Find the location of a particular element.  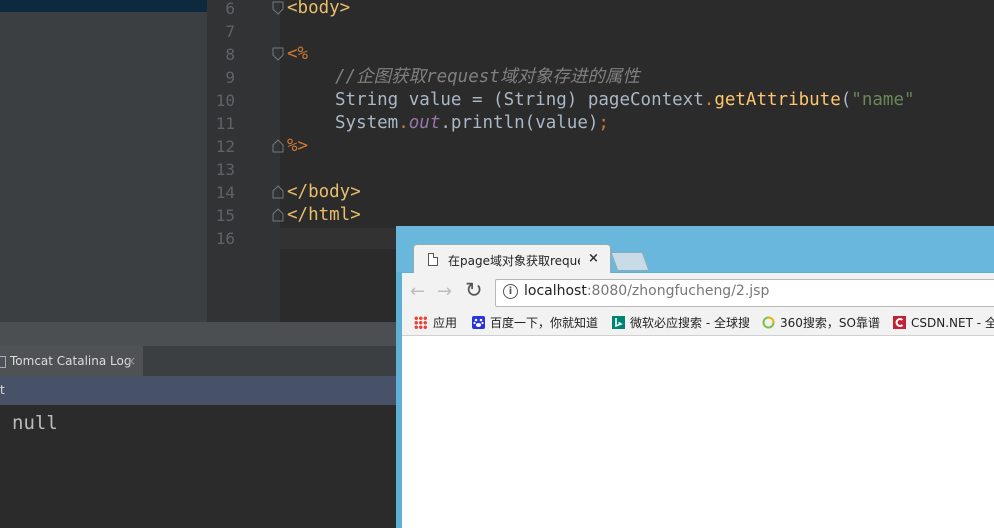

bookmark-label: 360搜索，SO靠谱 is located at coordinates (830, 323).